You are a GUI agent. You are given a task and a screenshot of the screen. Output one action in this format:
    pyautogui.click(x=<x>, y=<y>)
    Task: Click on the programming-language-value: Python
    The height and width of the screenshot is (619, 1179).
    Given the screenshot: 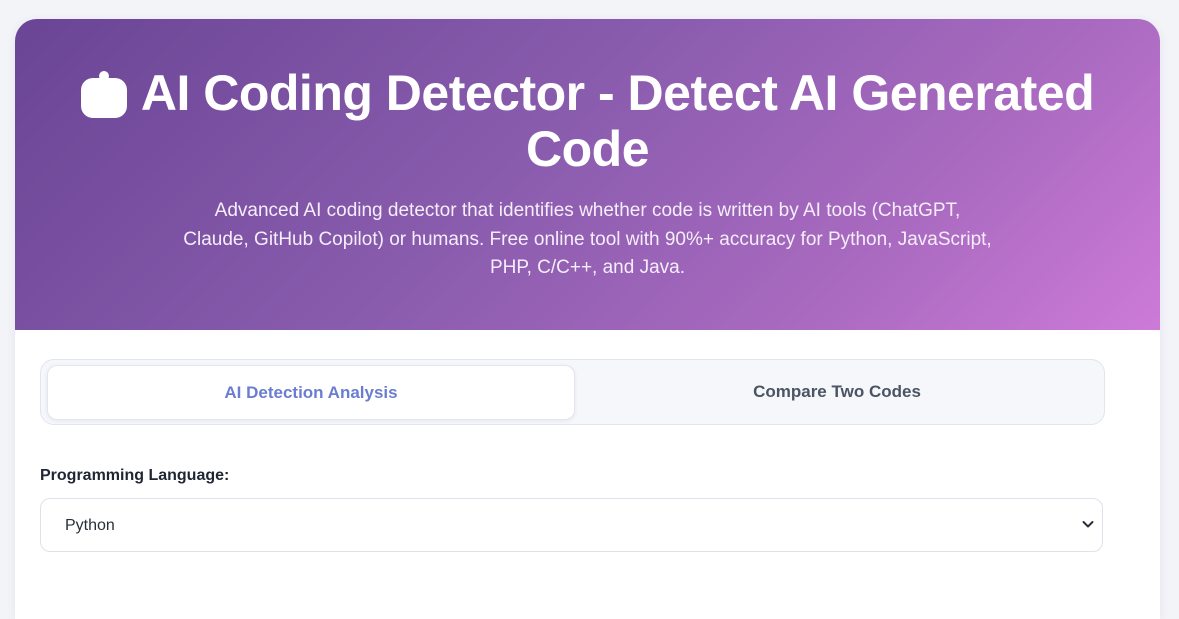 What is the action you would take?
    pyautogui.click(x=90, y=525)
    